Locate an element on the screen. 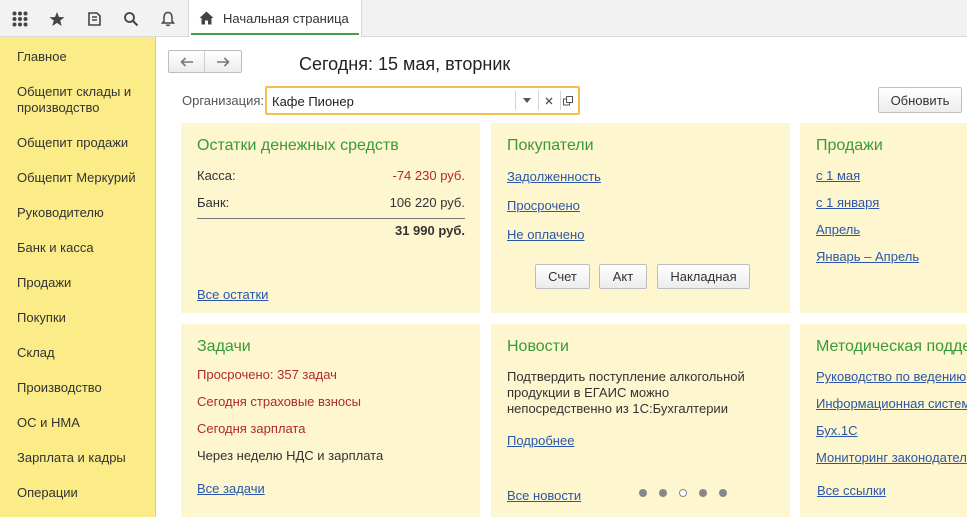 The width and height of the screenshot is (967, 517). top-toolbar: Начальная страница is located at coordinates (483, 18).